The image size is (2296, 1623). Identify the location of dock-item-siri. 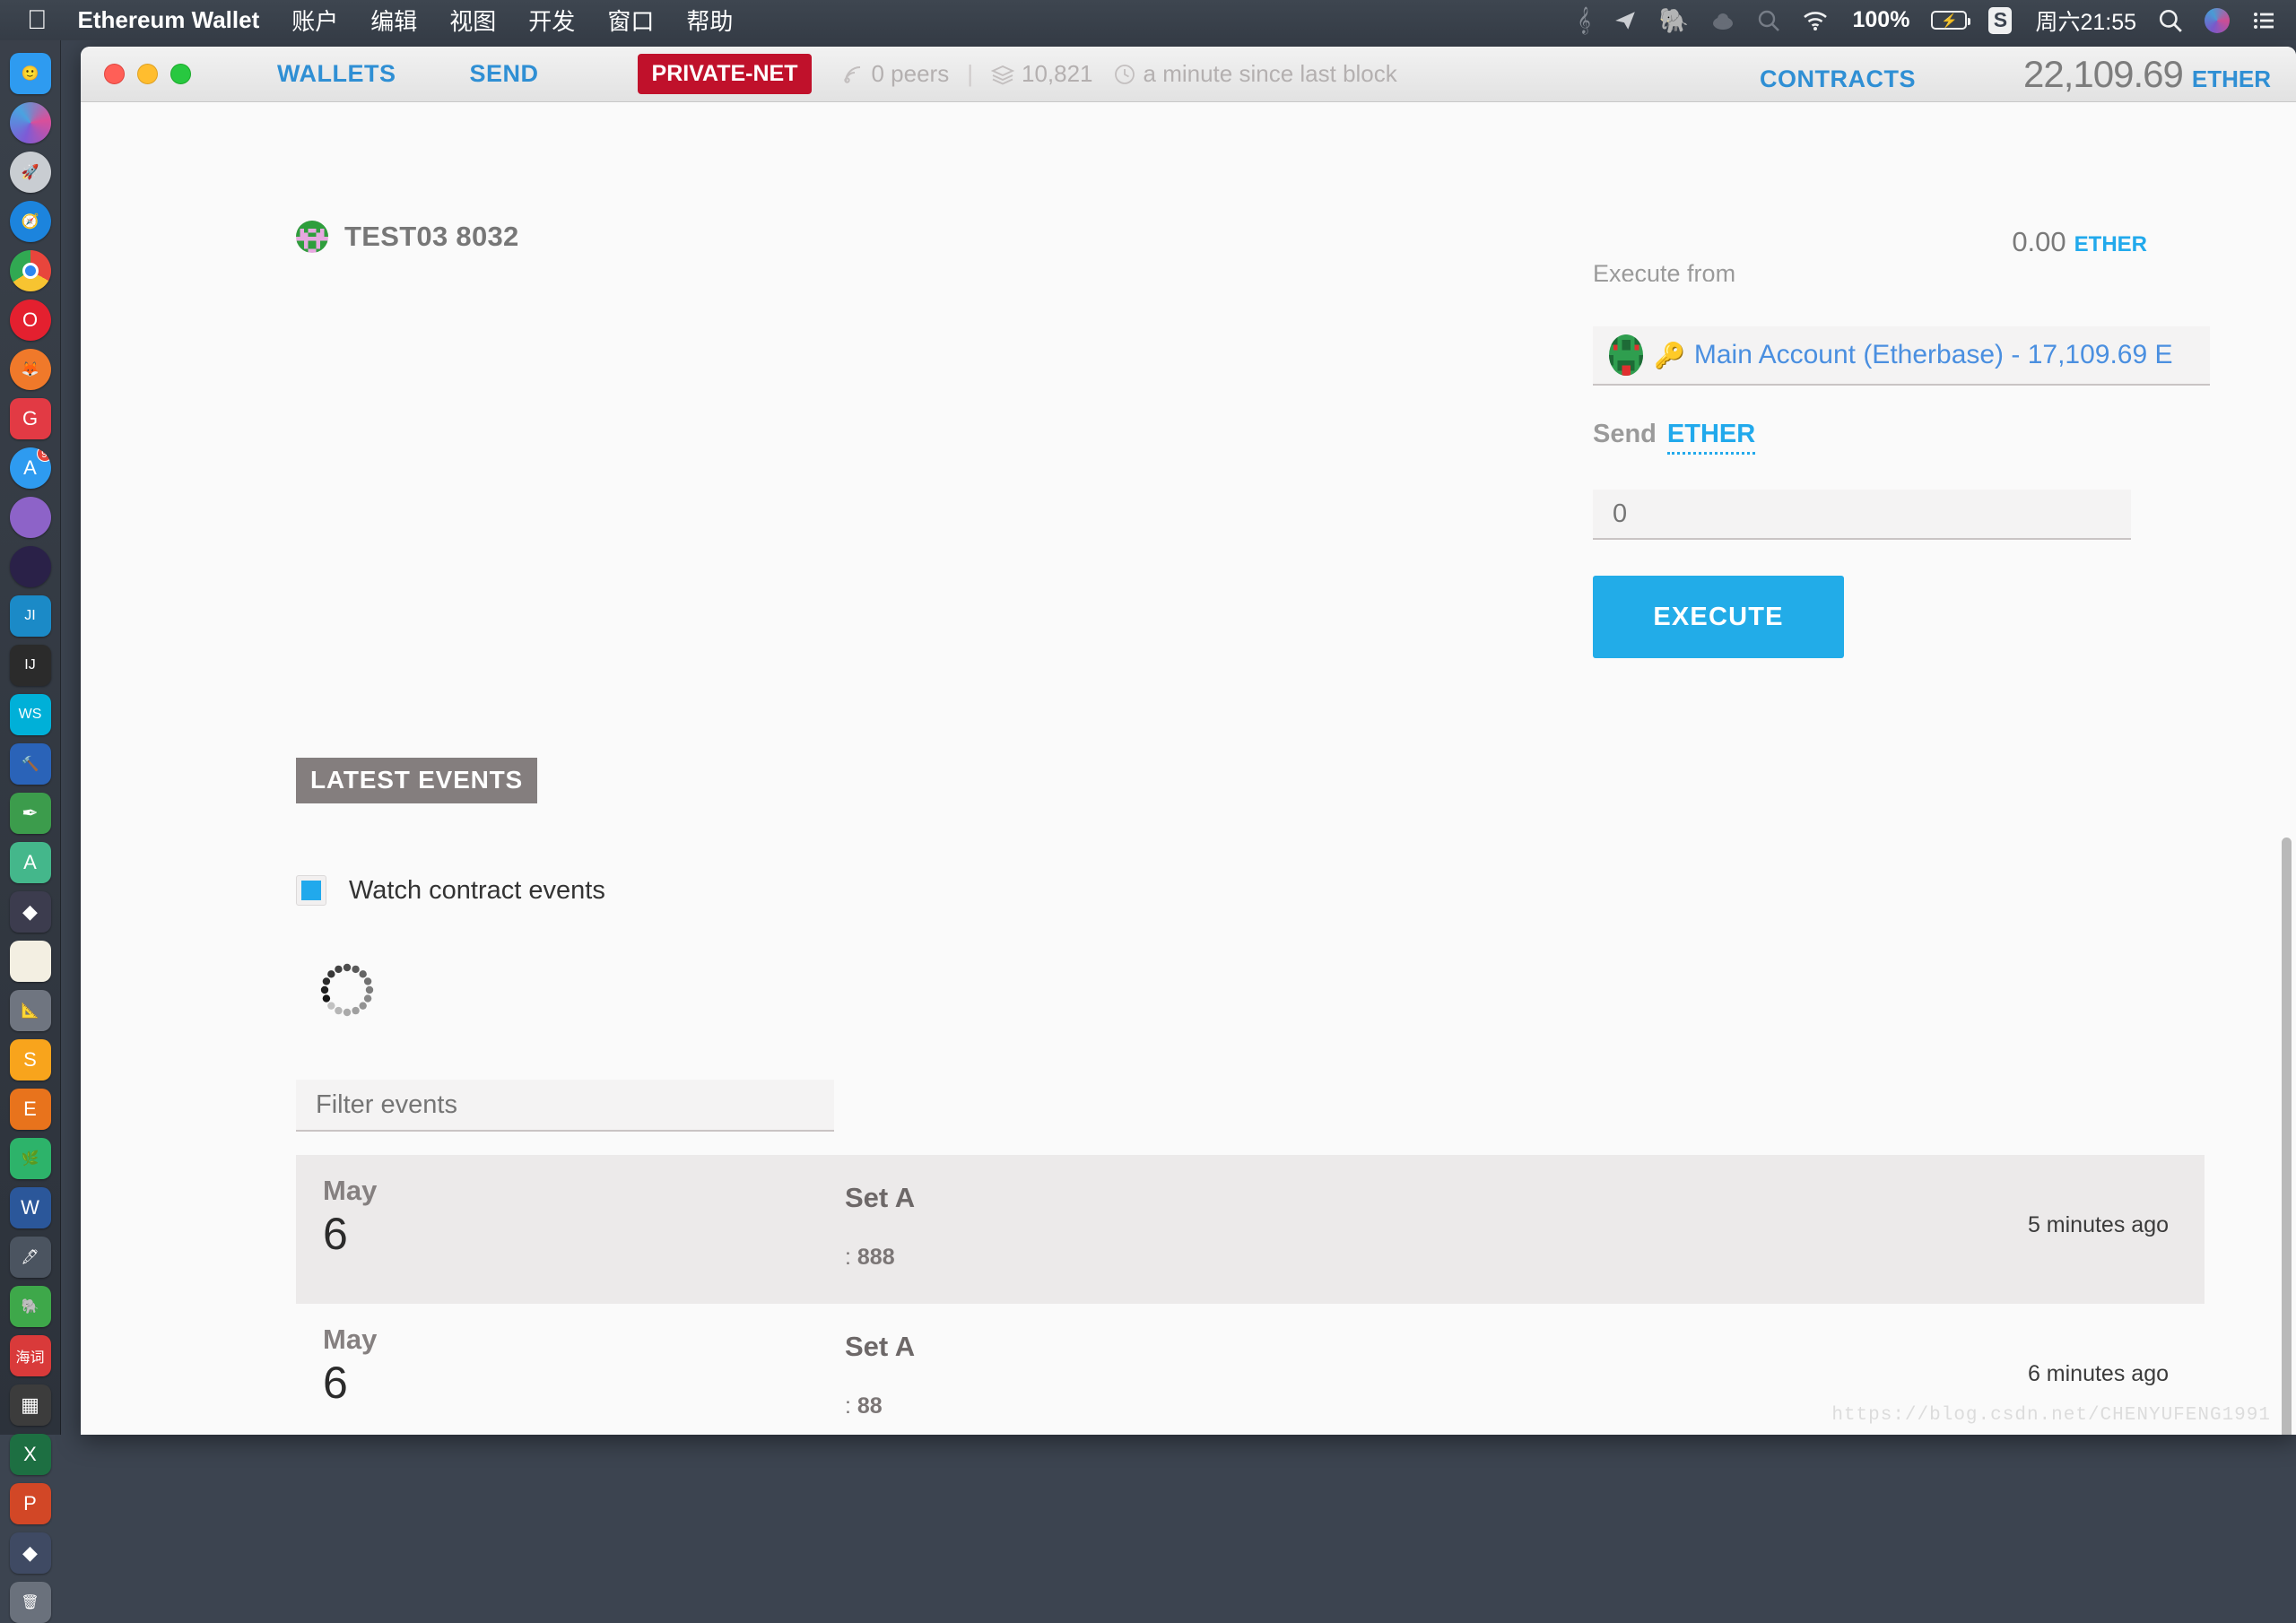
(30, 122).